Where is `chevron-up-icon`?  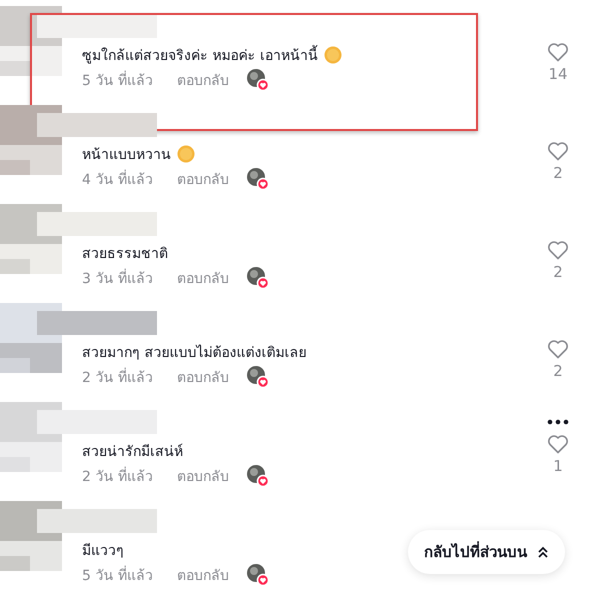
chevron-up-icon is located at coordinates (543, 552).